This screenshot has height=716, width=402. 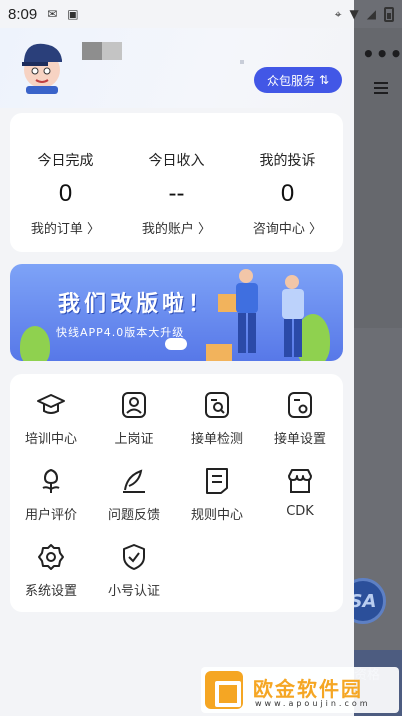 What do you see at coordinates (201, 14) in the screenshot?
I see `status-bar: 8:09 ✉ ▣ ⌖ ▼ ◢` at bounding box center [201, 14].